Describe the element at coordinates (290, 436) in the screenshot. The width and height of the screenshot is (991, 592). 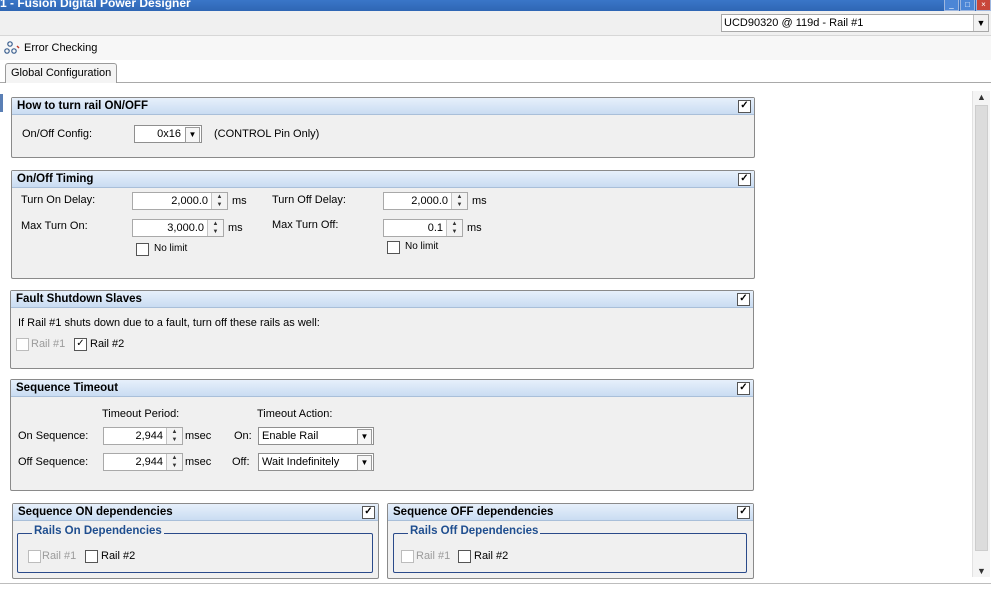
I see `on-action-value: Enable Rail` at that location.